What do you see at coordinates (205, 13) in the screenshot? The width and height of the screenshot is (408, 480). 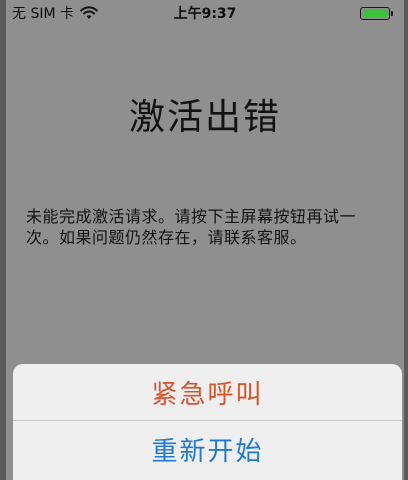 I see `status-bar: 无 SIM 卡 上午9:37` at bounding box center [205, 13].